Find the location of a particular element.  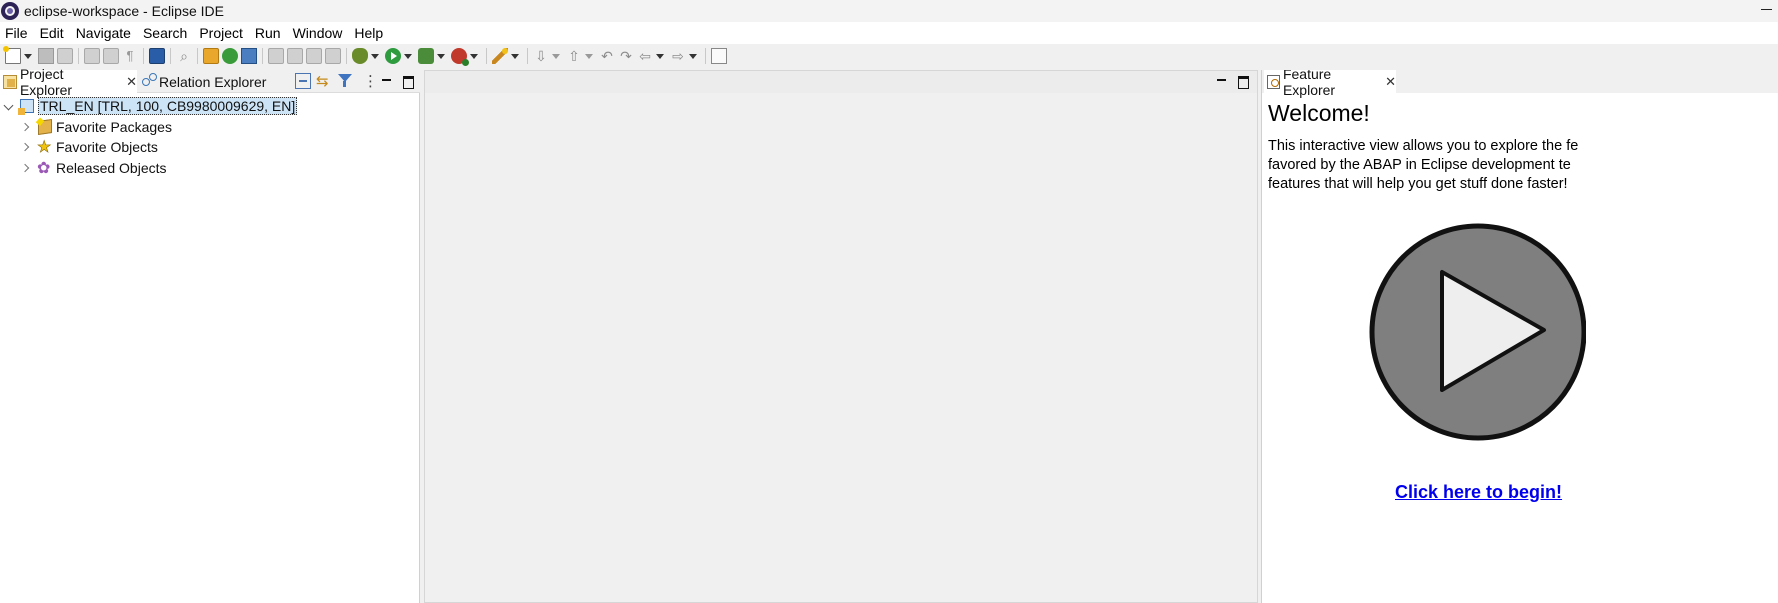

search-icon: ⌕ is located at coordinates (184, 56).